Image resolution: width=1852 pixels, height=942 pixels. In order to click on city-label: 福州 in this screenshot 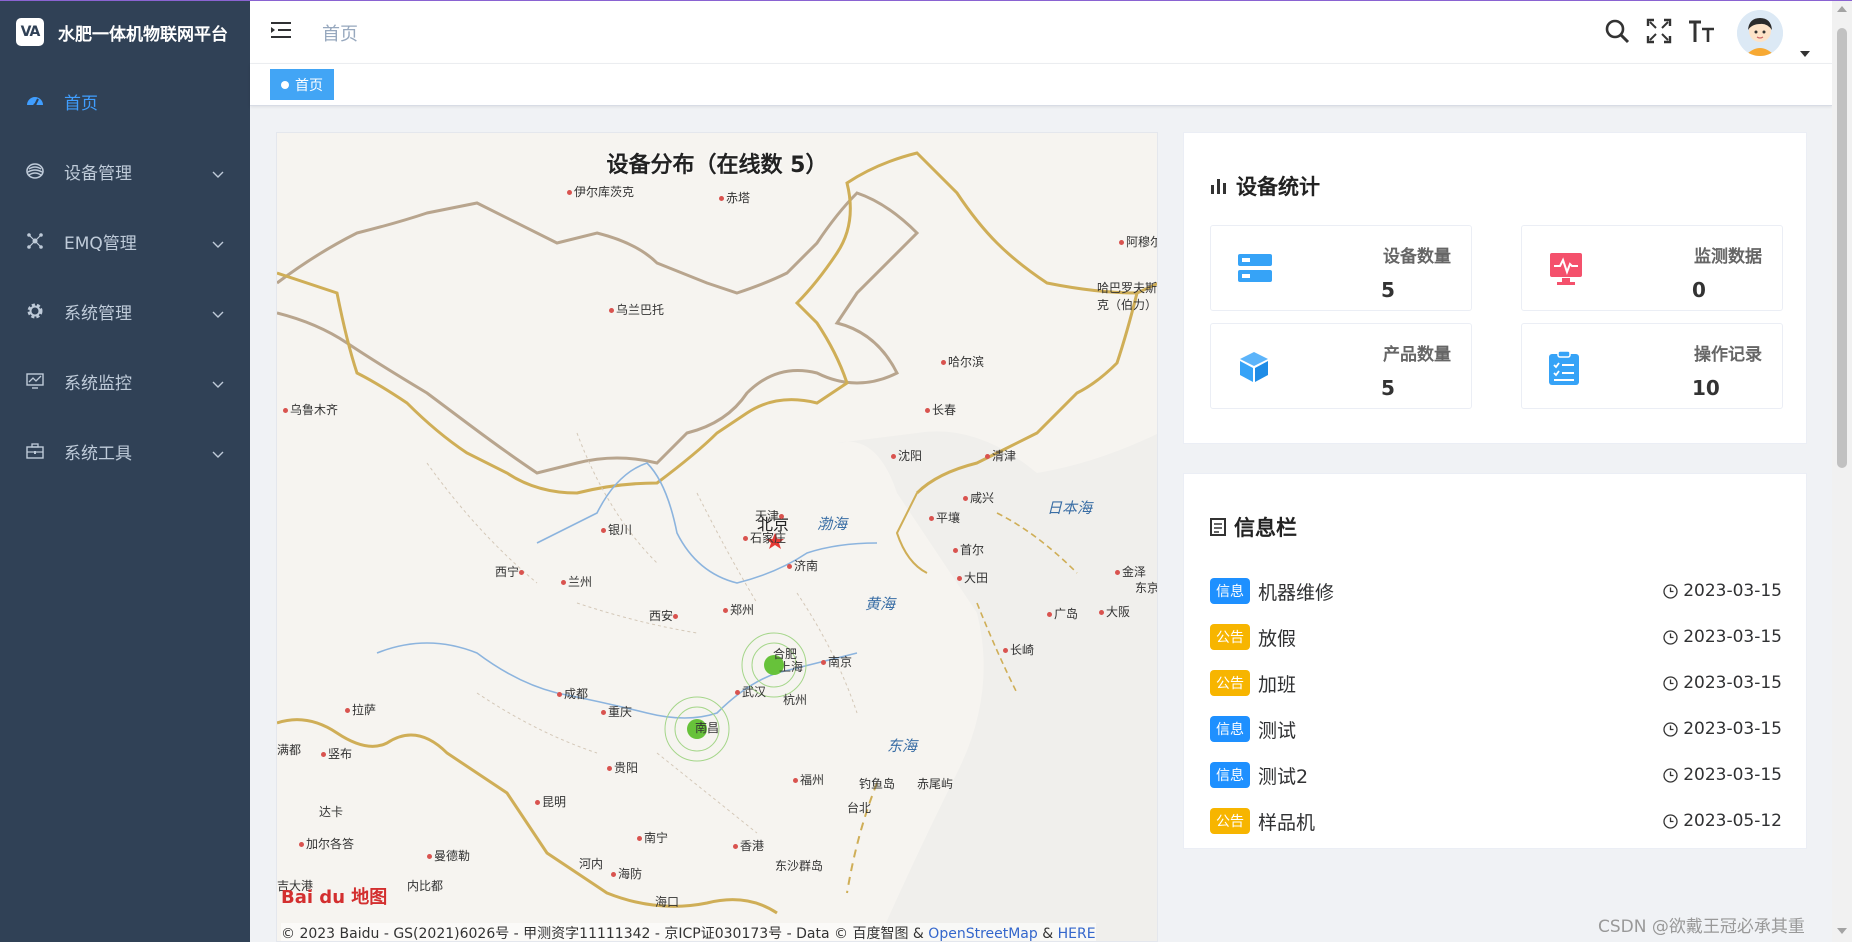, I will do `click(808, 779)`.